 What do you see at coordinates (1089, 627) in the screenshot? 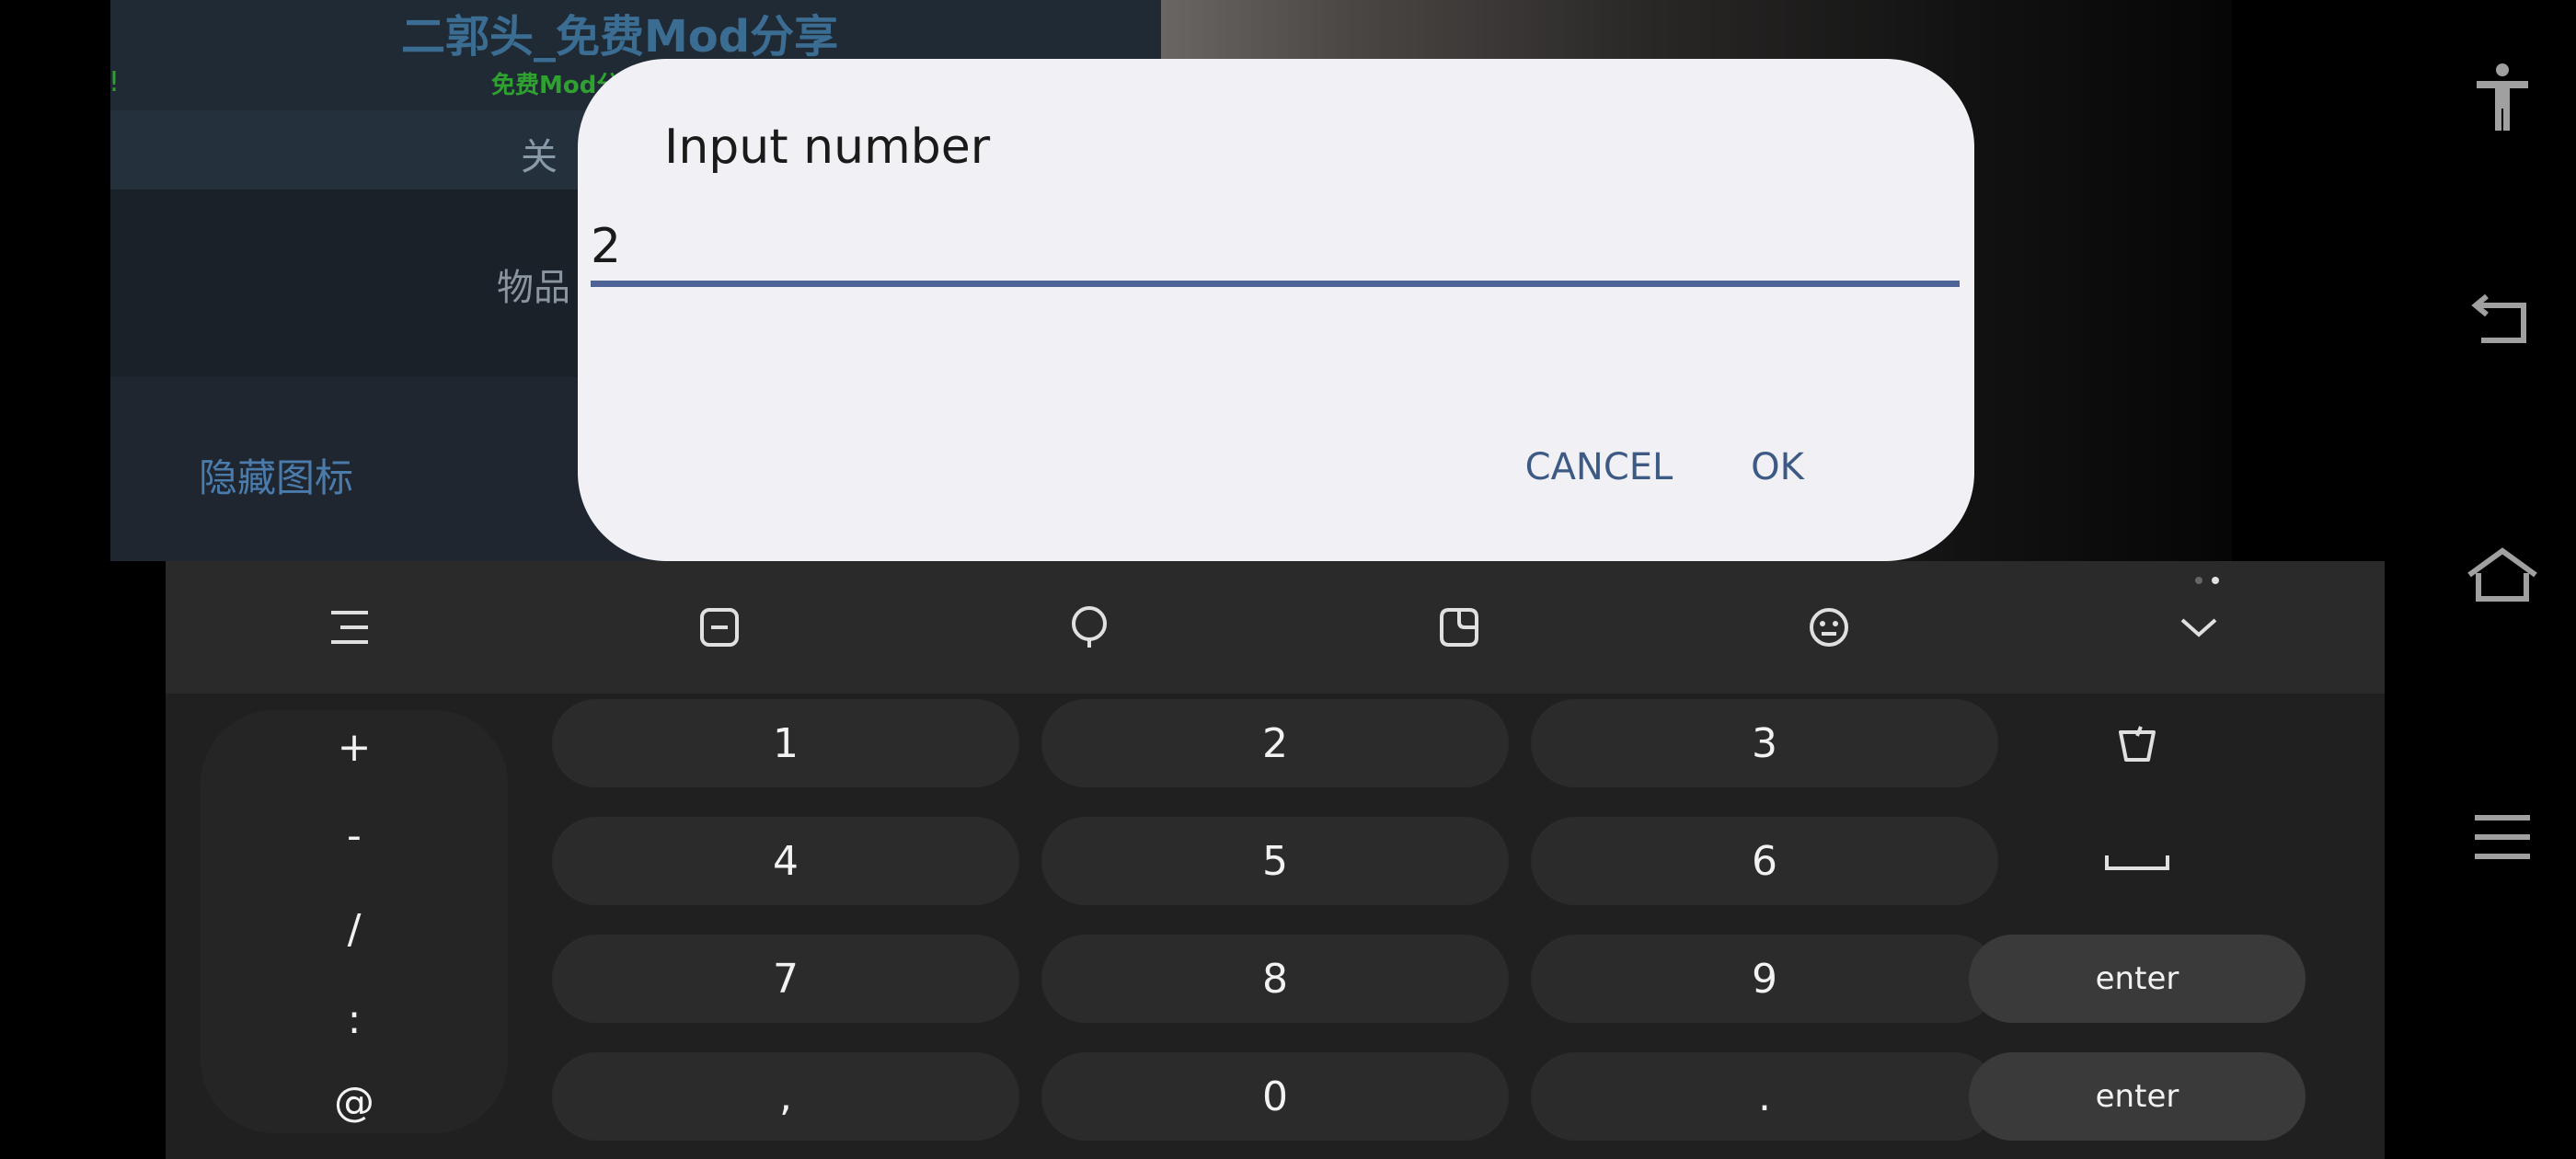
I see `voice-icon` at bounding box center [1089, 627].